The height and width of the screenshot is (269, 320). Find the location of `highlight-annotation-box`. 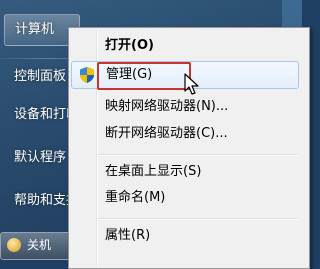

highlight-annotation-box is located at coordinates (144, 76).